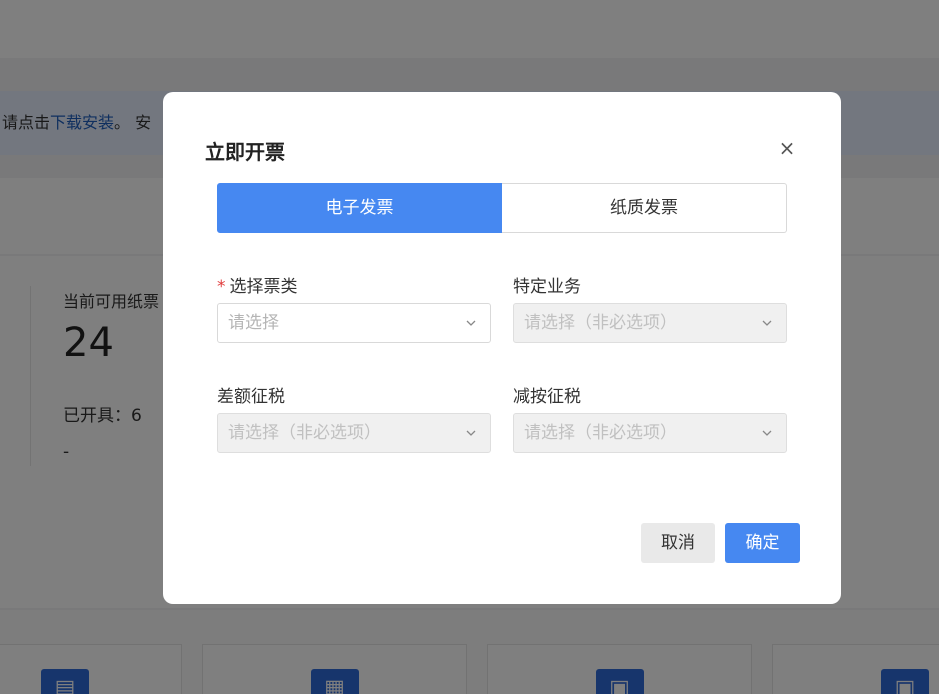 This screenshot has width=939, height=694. I want to click on dialog-title: 立即开票, so click(245, 152).